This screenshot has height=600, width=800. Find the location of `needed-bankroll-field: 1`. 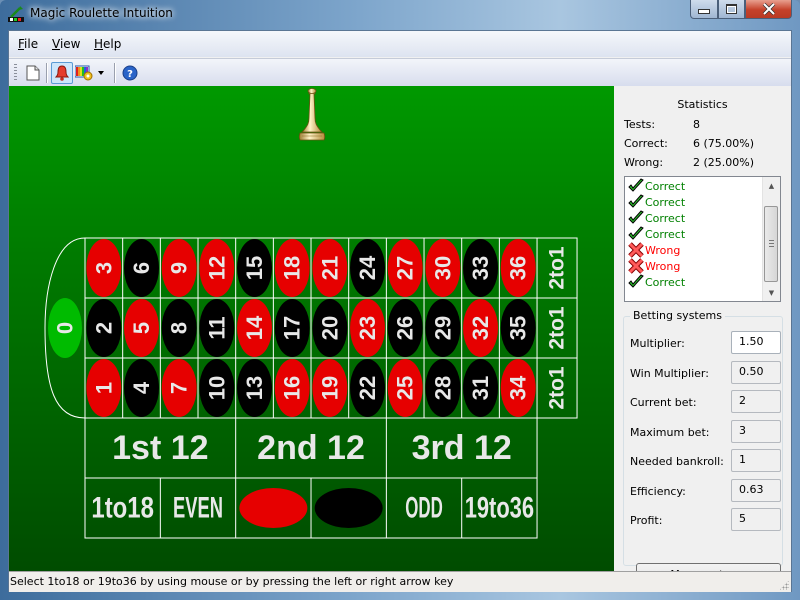

needed-bankroll-field: 1 is located at coordinates (756, 460).